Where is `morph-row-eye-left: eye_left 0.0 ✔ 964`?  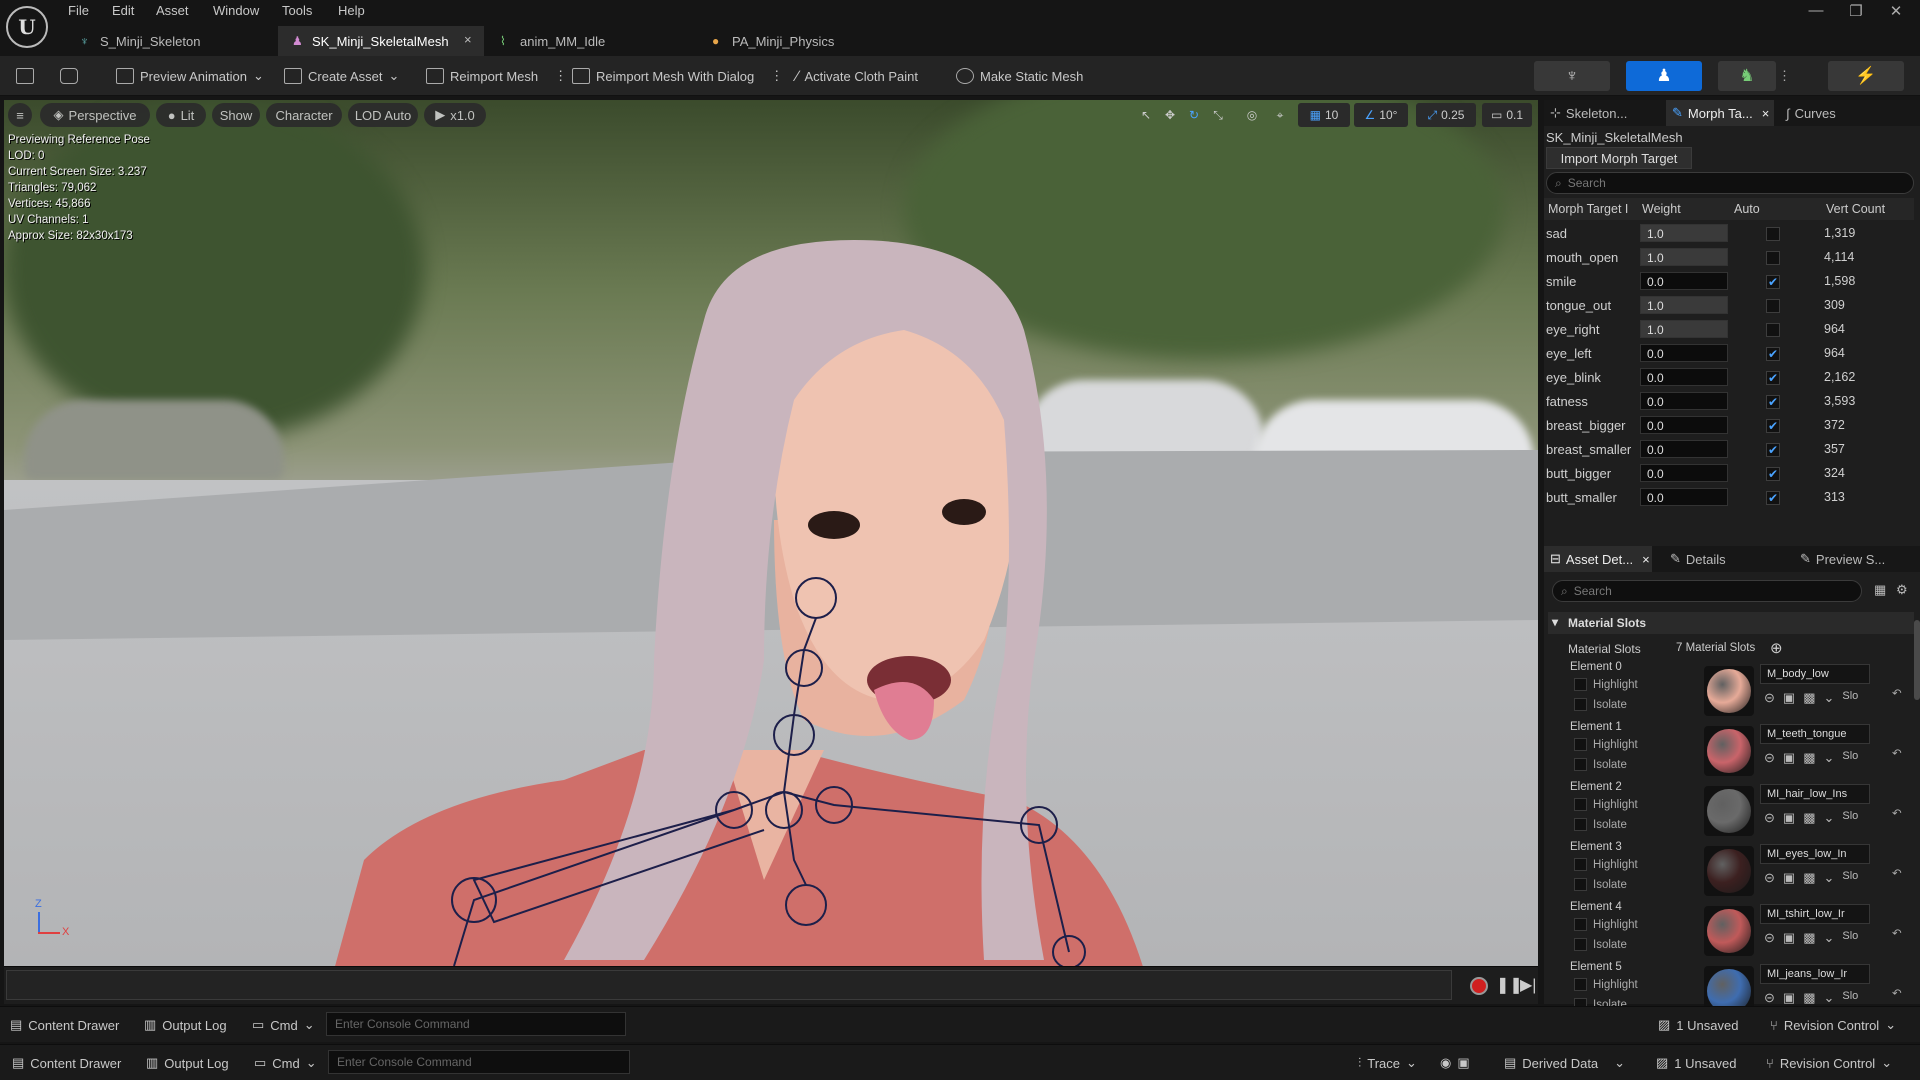
morph-row-eye-left: eye_left 0.0 ✔ 964 is located at coordinates (1729, 354).